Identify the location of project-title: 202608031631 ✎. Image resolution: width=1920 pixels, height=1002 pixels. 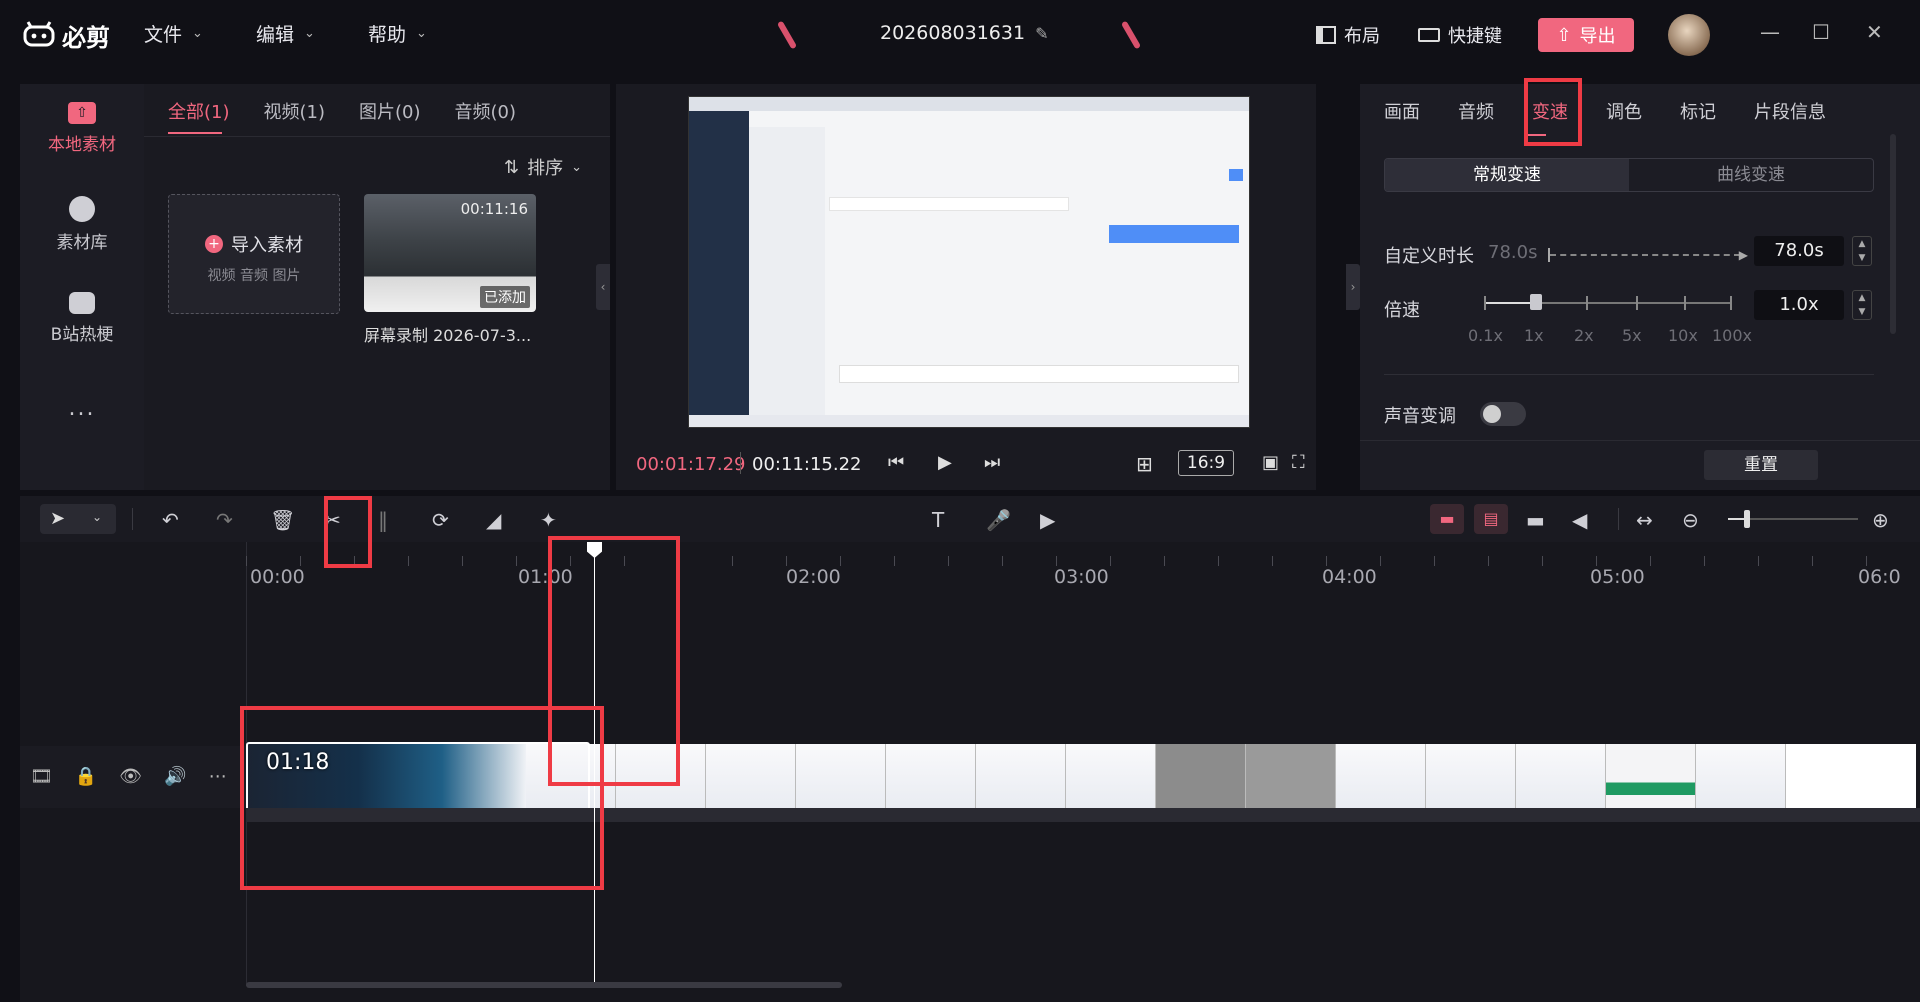
(964, 33).